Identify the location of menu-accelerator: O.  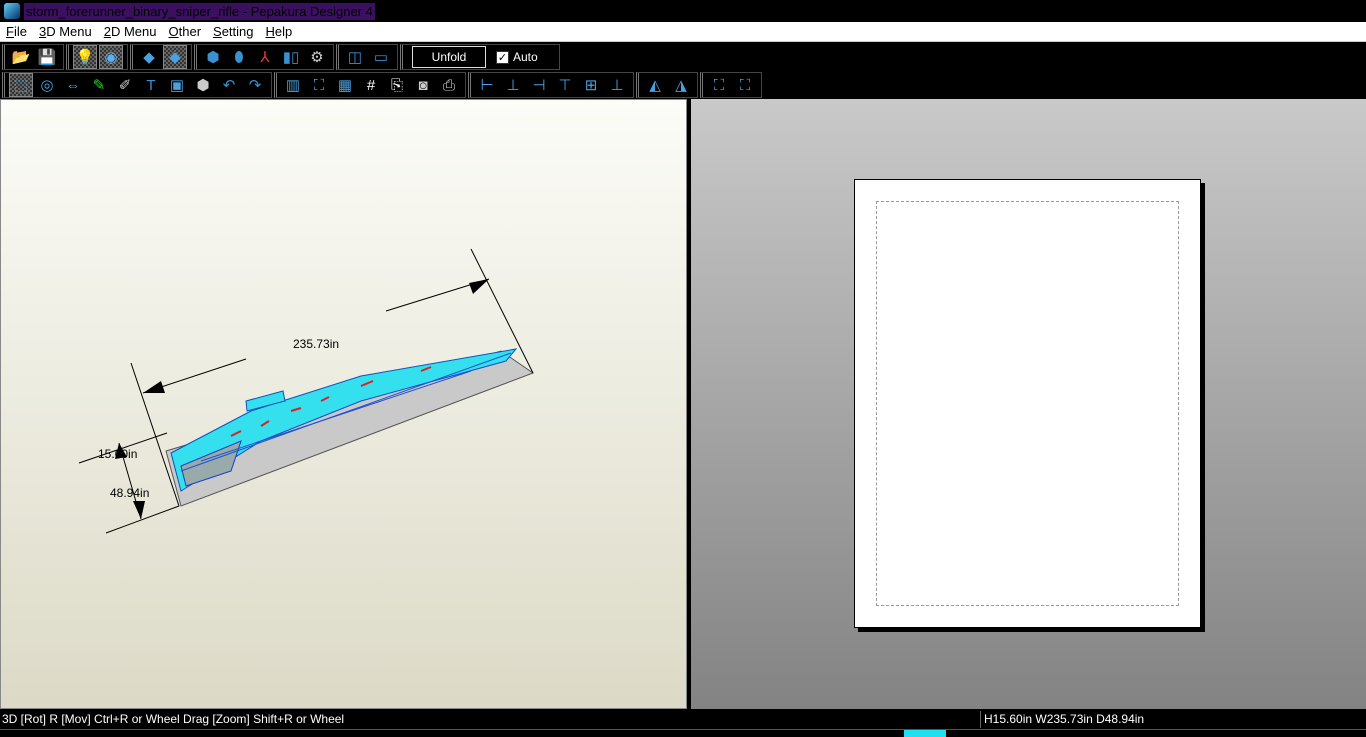
(173, 31).